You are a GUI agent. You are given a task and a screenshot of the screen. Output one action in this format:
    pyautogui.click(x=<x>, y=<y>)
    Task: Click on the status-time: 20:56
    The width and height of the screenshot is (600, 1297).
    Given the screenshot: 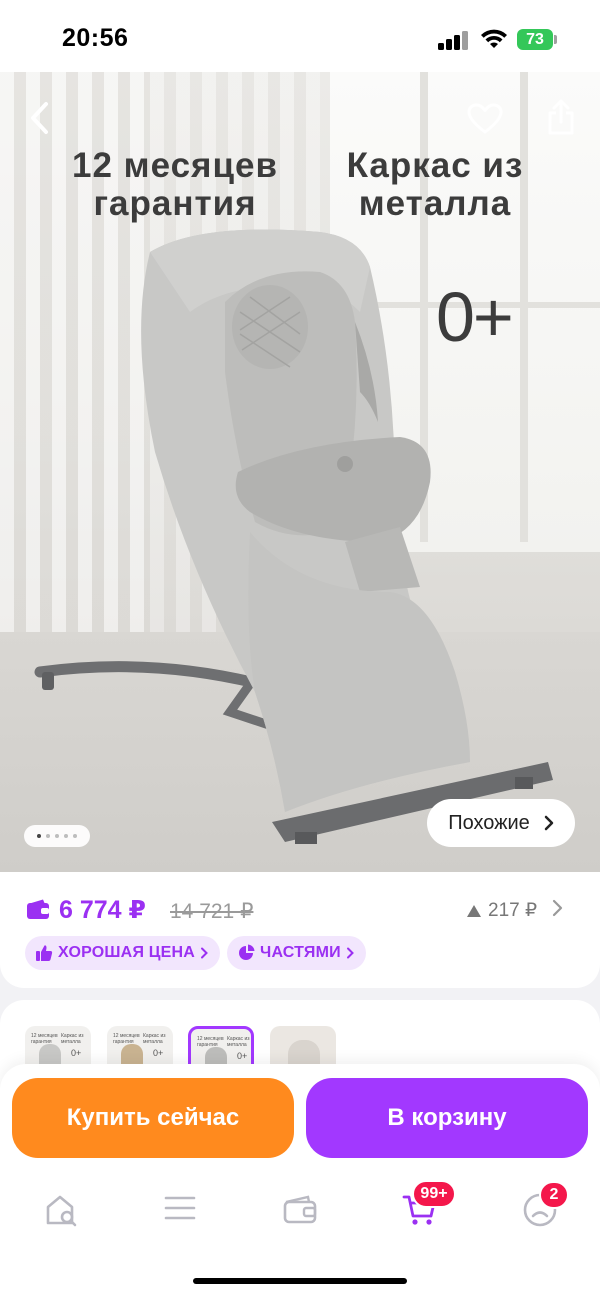 What is the action you would take?
    pyautogui.click(x=95, y=38)
    